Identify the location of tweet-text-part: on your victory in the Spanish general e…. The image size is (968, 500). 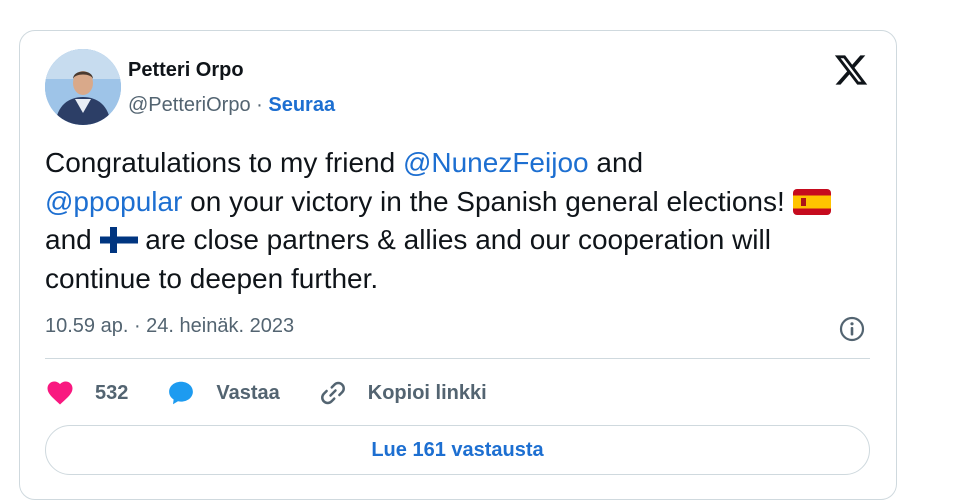
(487, 201).